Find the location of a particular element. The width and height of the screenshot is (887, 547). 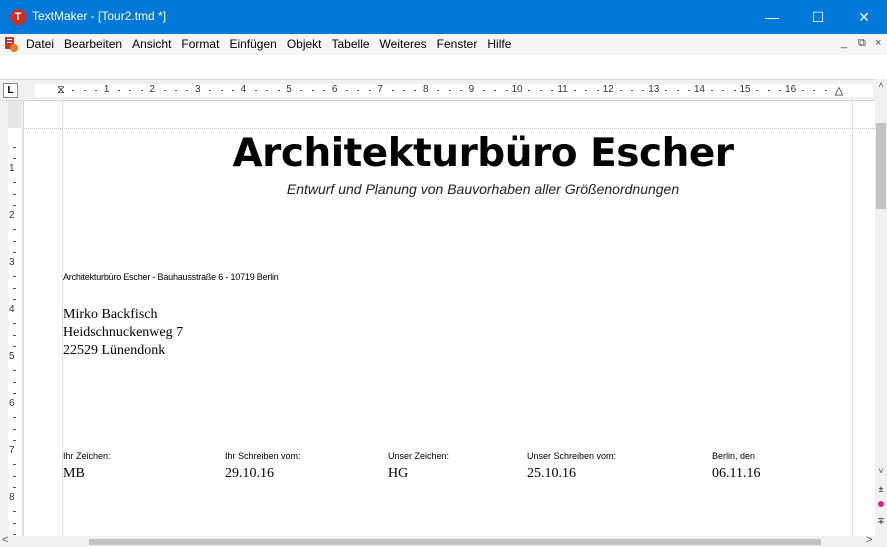

ruler-number: 2 is located at coordinates (152, 89).